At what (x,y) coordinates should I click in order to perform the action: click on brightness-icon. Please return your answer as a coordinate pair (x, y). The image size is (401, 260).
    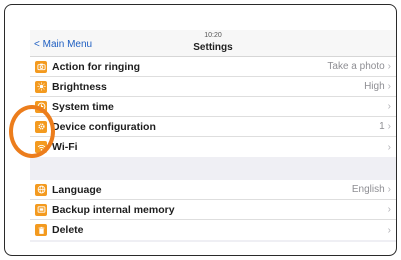
    Looking at the image, I should click on (41, 86).